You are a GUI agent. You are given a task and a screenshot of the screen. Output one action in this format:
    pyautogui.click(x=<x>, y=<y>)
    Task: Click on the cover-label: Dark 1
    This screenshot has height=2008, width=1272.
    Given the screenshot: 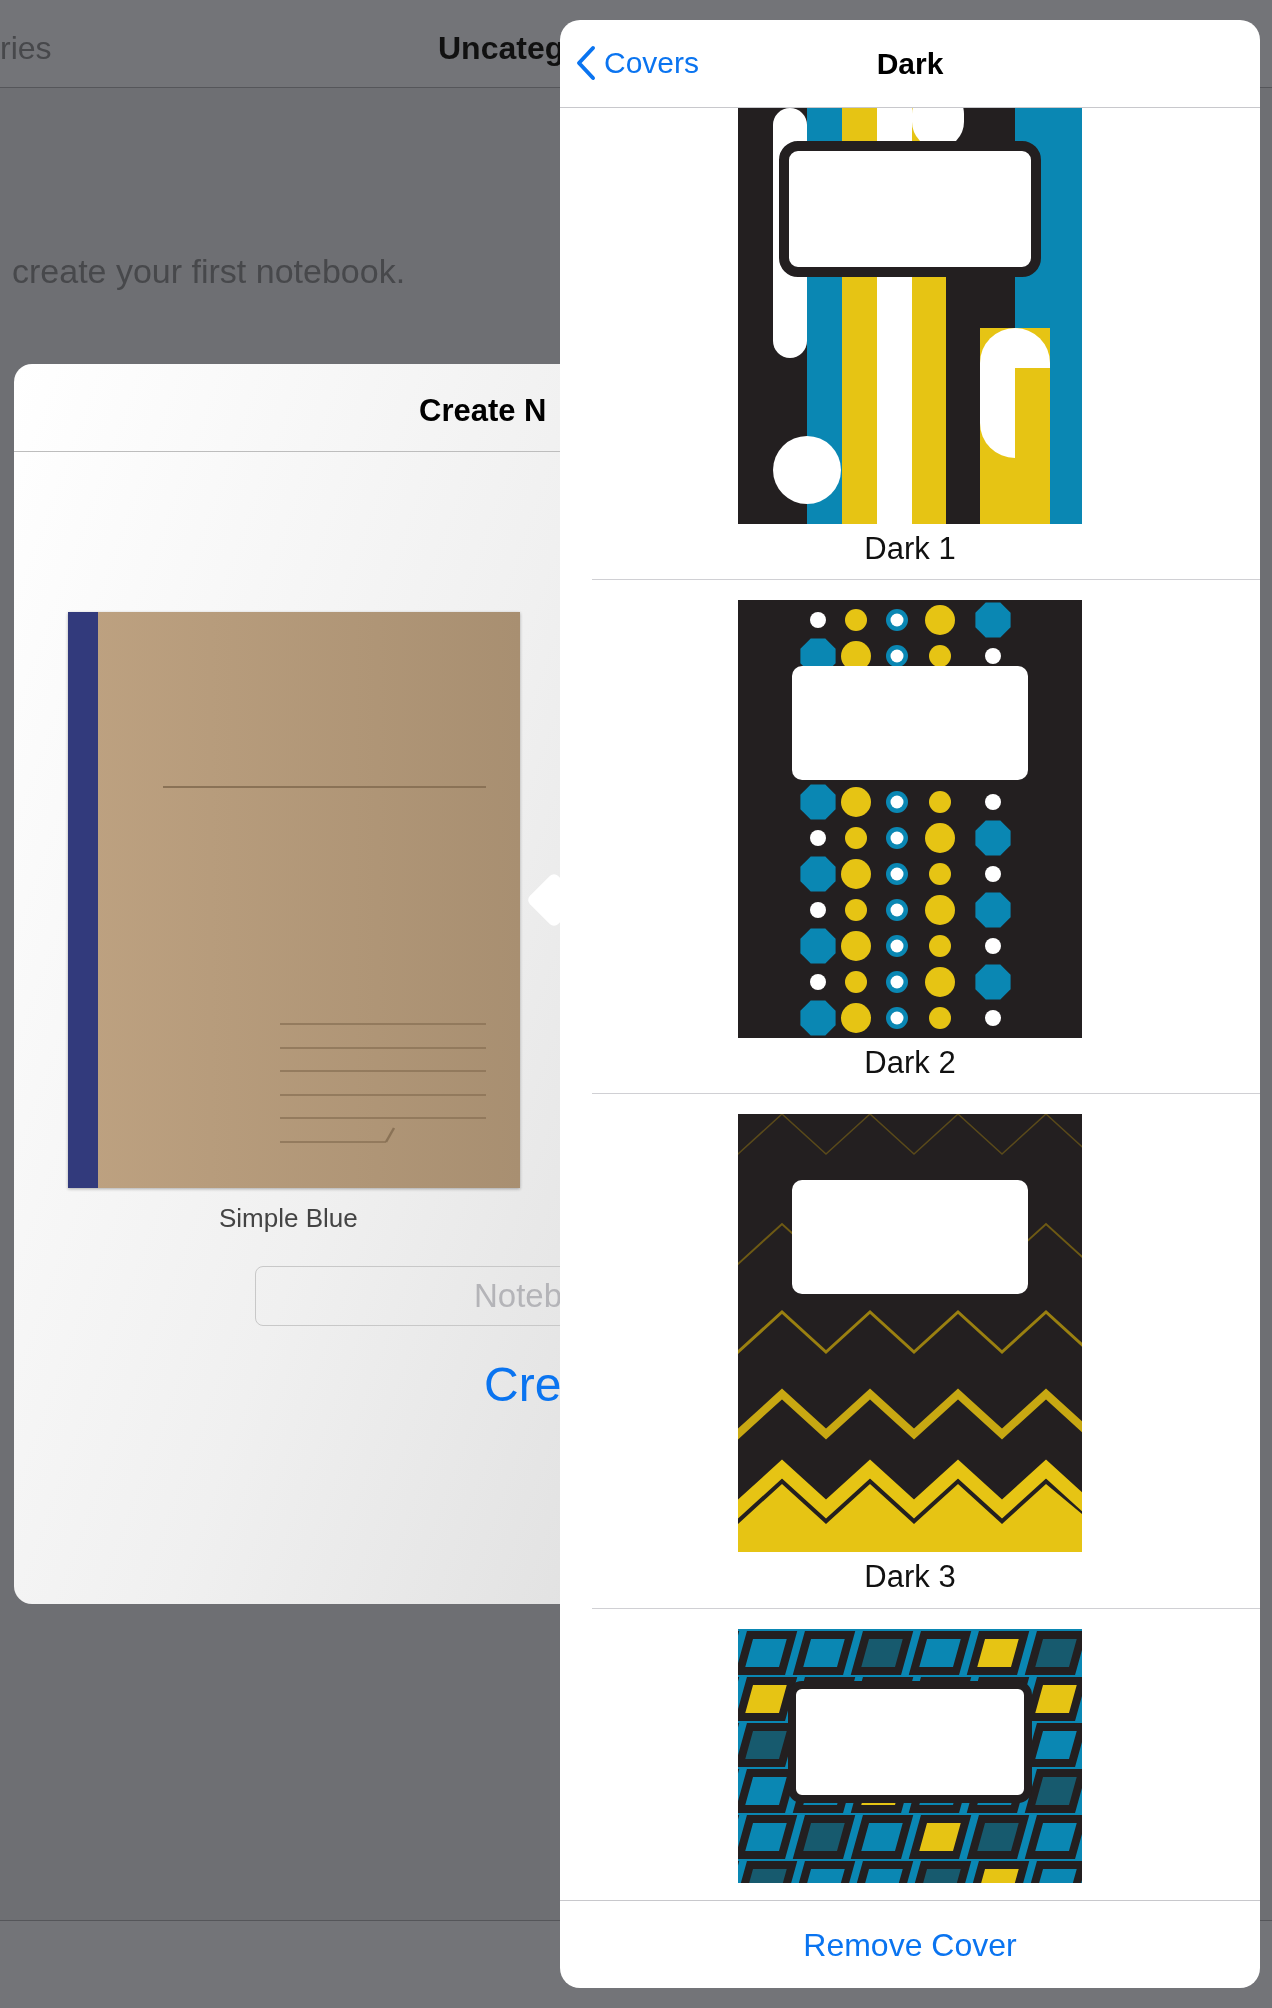 What is the action you would take?
    pyautogui.click(x=910, y=549)
    